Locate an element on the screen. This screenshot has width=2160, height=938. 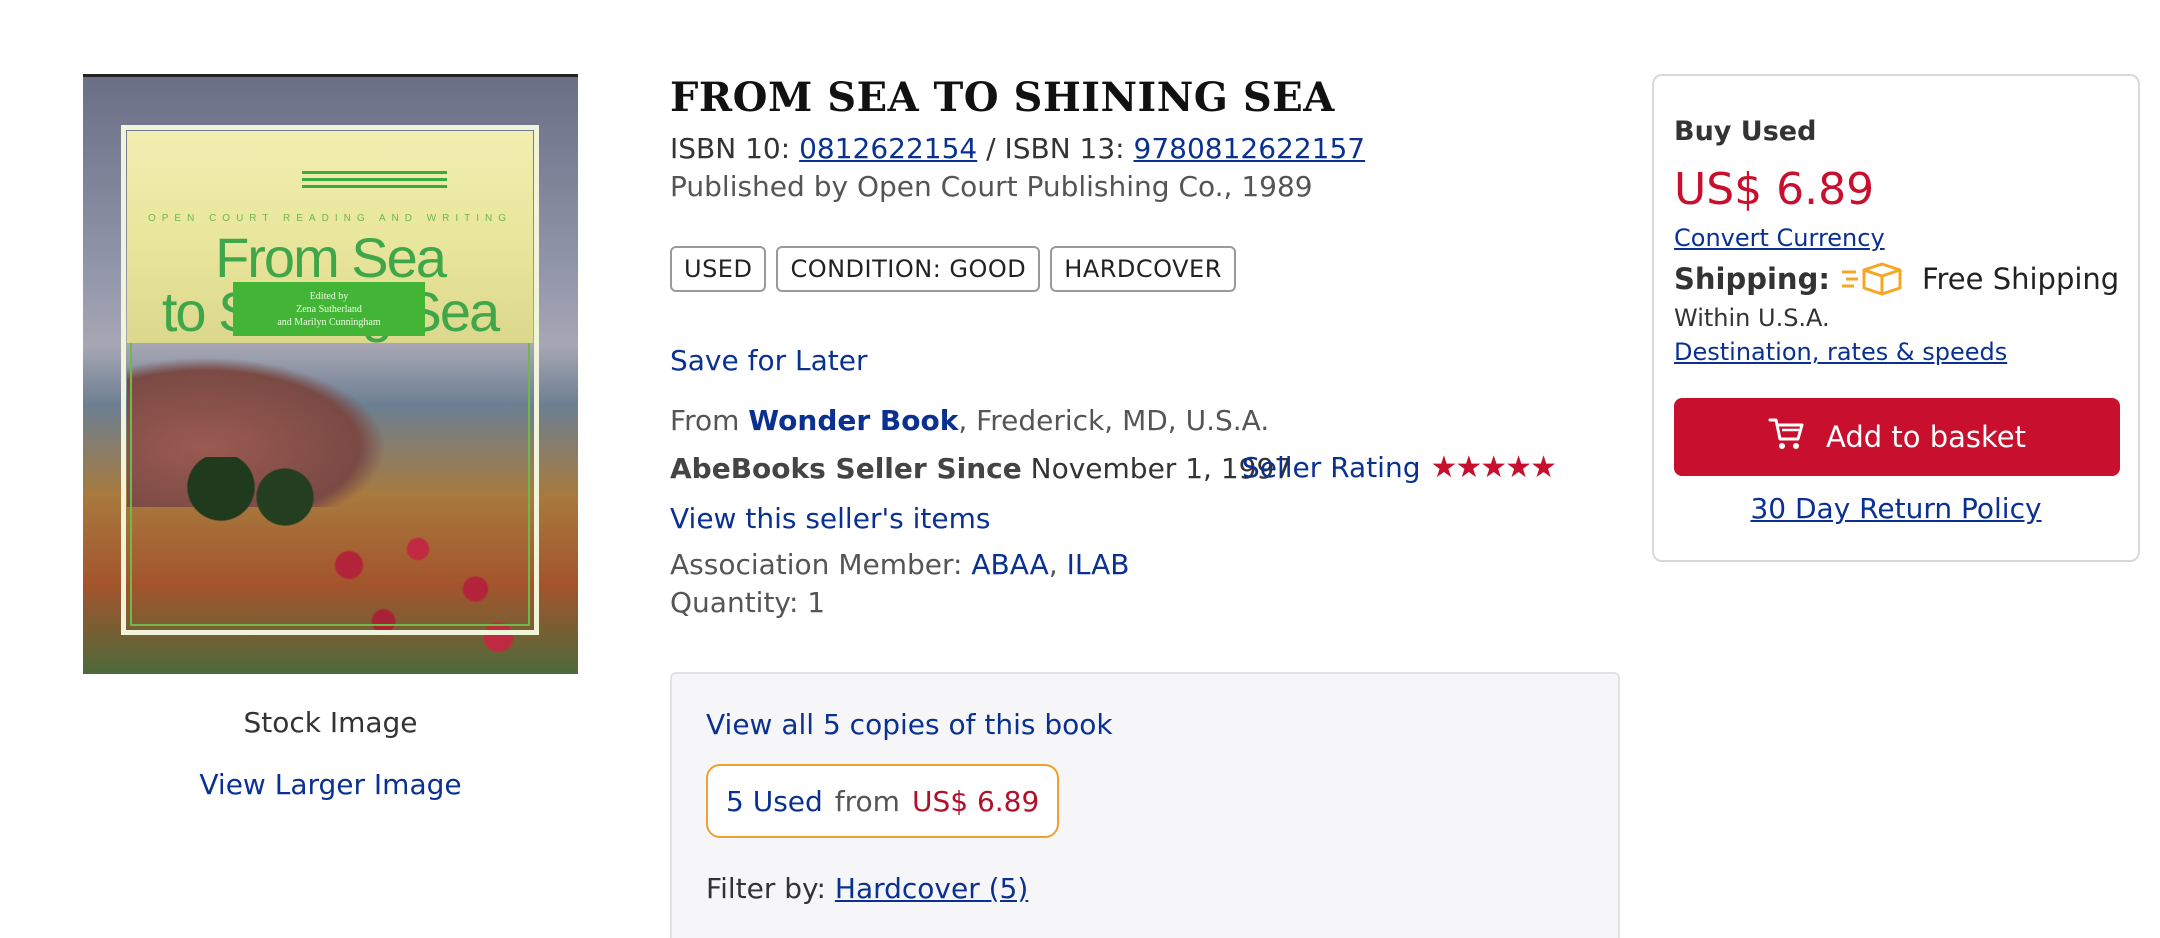
seller-rating-link: Seller Rating ★★★★★ is located at coordinates (1399, 467).